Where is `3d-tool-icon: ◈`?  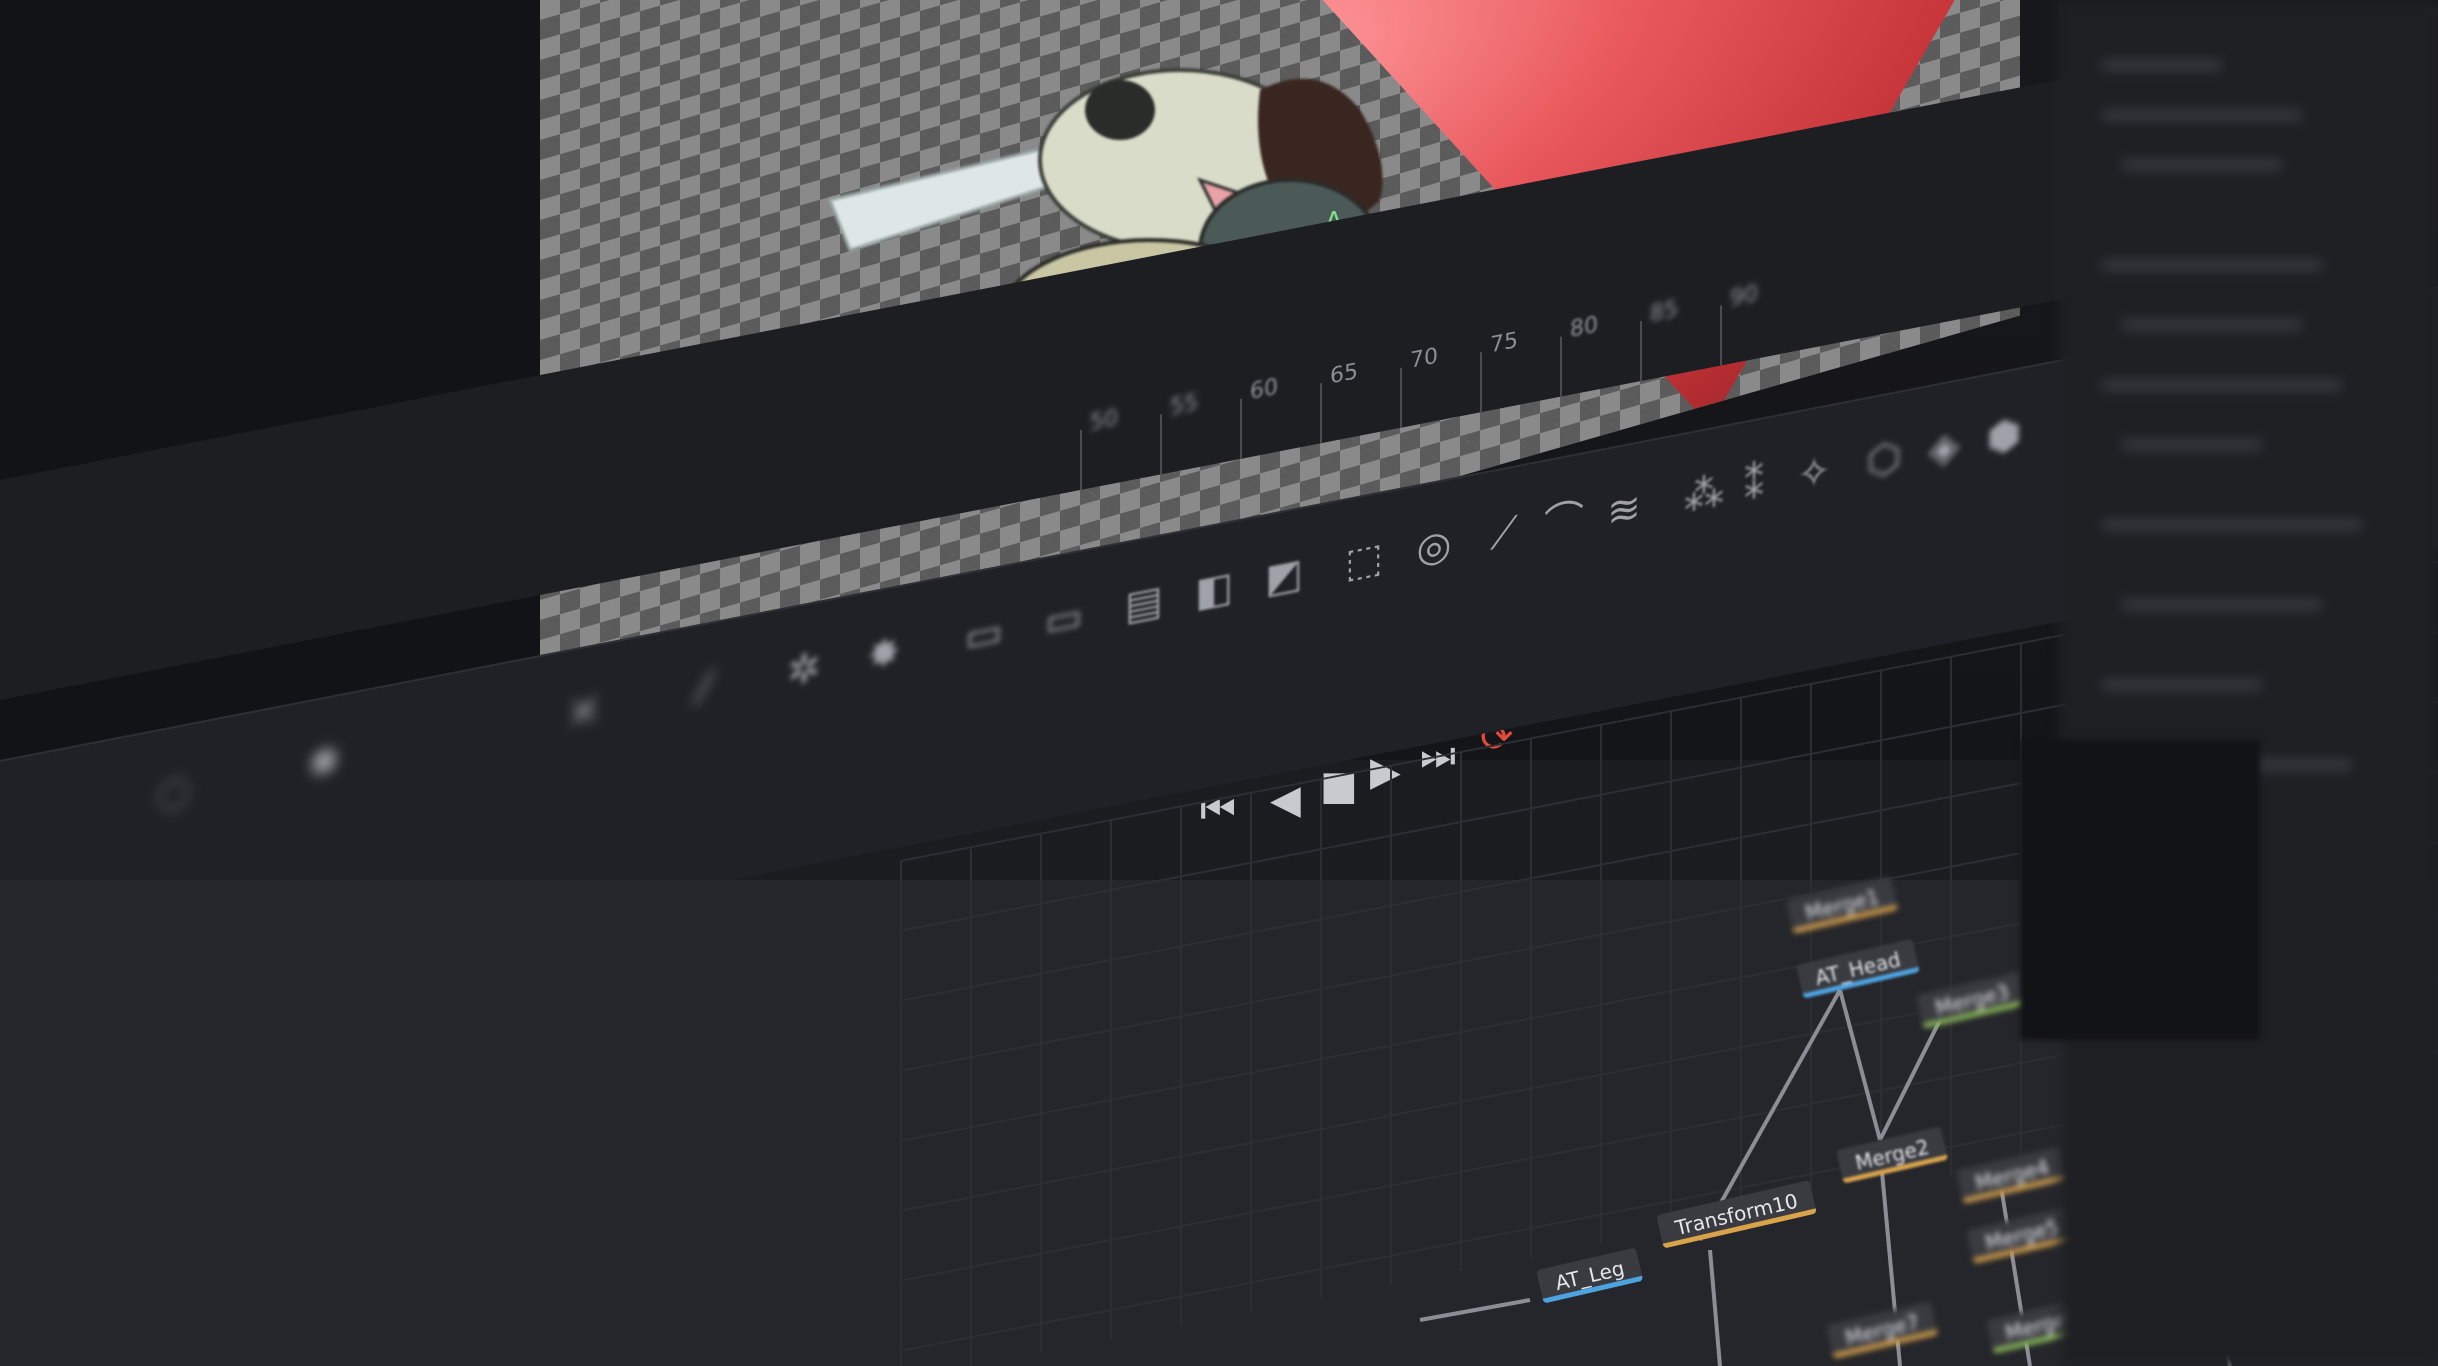
3d-tool-icon: ◈ is located at coordinates (1944, 447).